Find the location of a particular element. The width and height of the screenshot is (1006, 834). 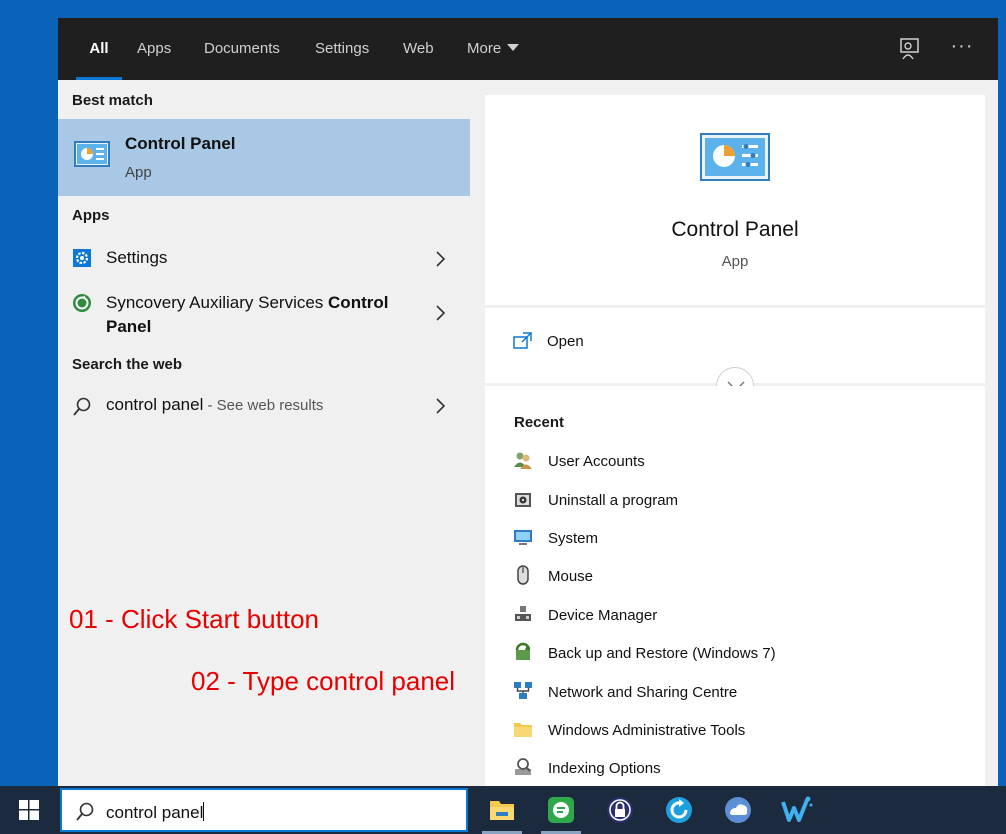

taskbar-file-explorer is located at coordinates (502, 812).